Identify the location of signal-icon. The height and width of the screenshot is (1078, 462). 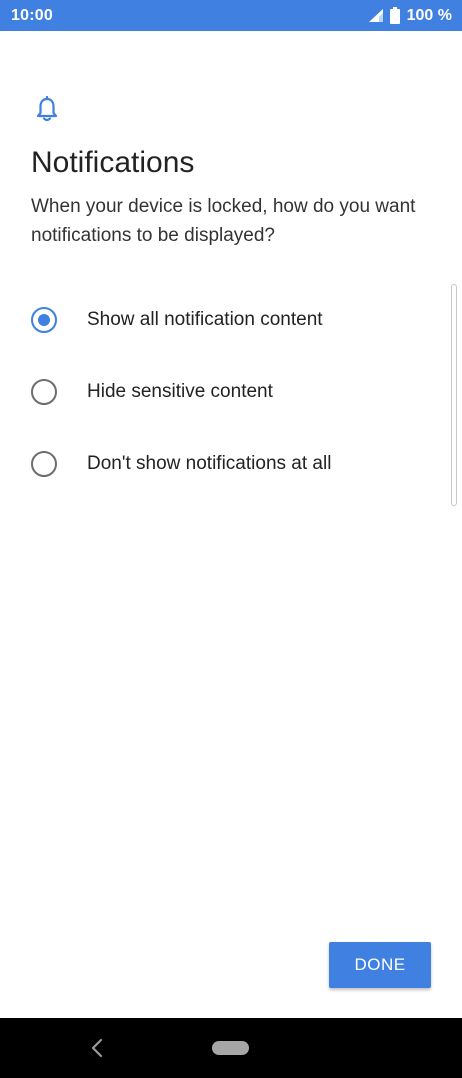
(375, 15).